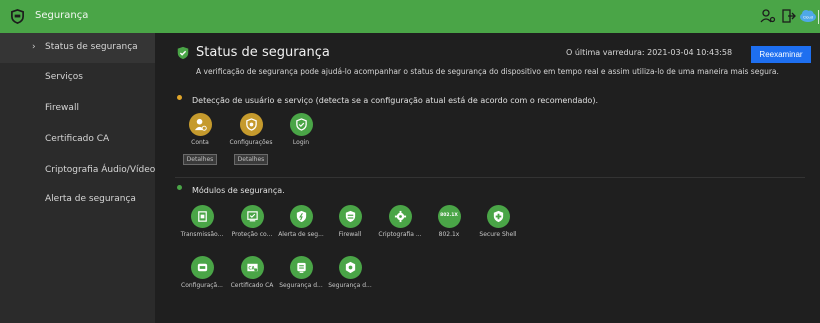 This screenshot has width=820, height=323. What do you see at coordinates (498, 216) in the screenshot?
I see `secure-shell-icon` at bounding box center [498, 216].